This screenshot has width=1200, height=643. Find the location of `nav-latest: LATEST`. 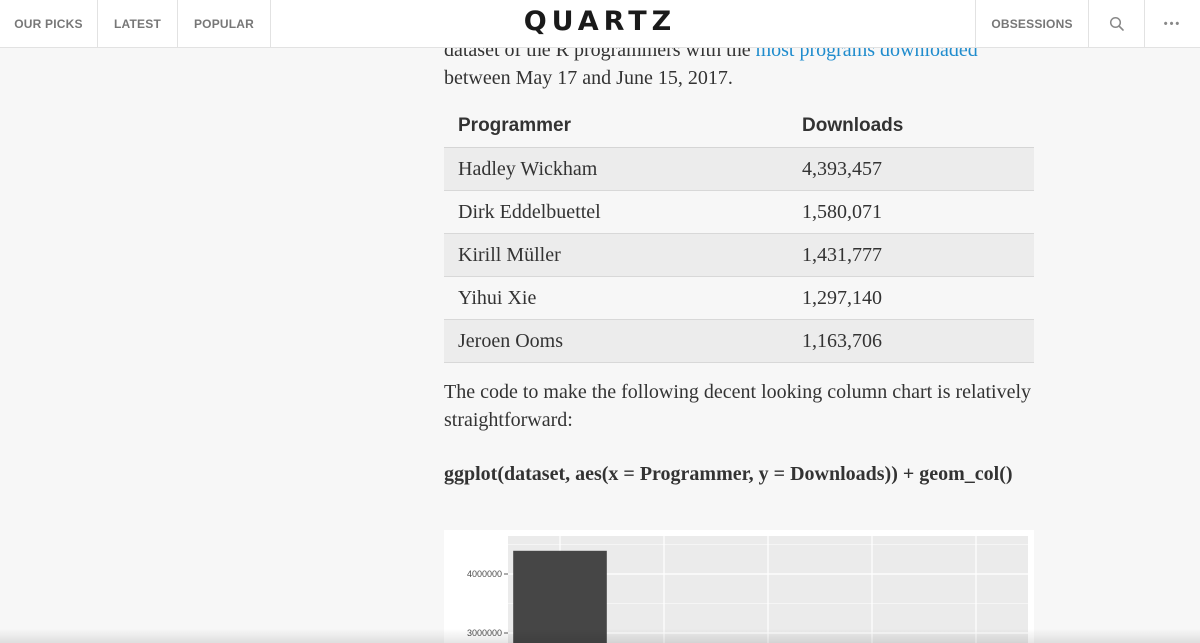

nav-latest: LATEST is located at coordinates (138, 23).